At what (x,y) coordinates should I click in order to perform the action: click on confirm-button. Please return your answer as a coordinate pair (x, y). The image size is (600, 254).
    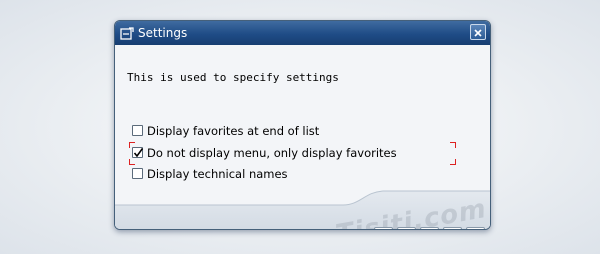
    Looking at the image, I should click on (383, 228).